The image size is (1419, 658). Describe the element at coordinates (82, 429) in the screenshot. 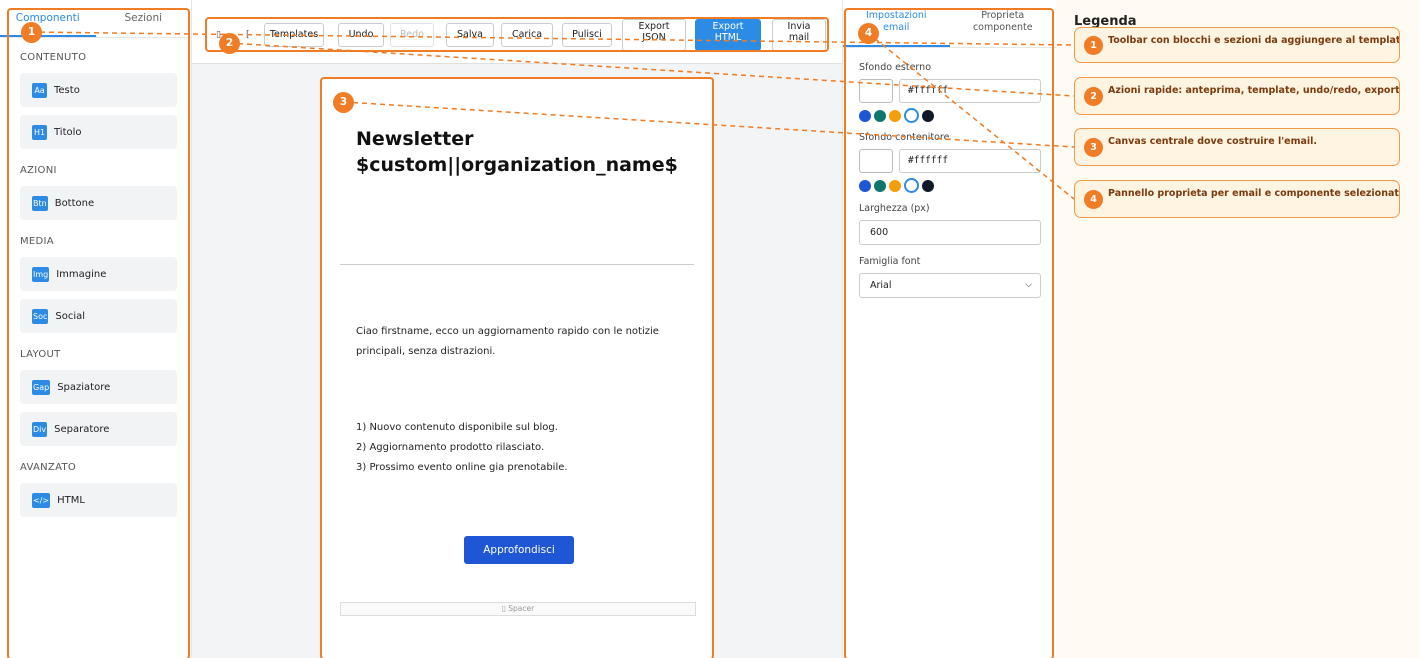

I see `block-label: Separatore` at that location.